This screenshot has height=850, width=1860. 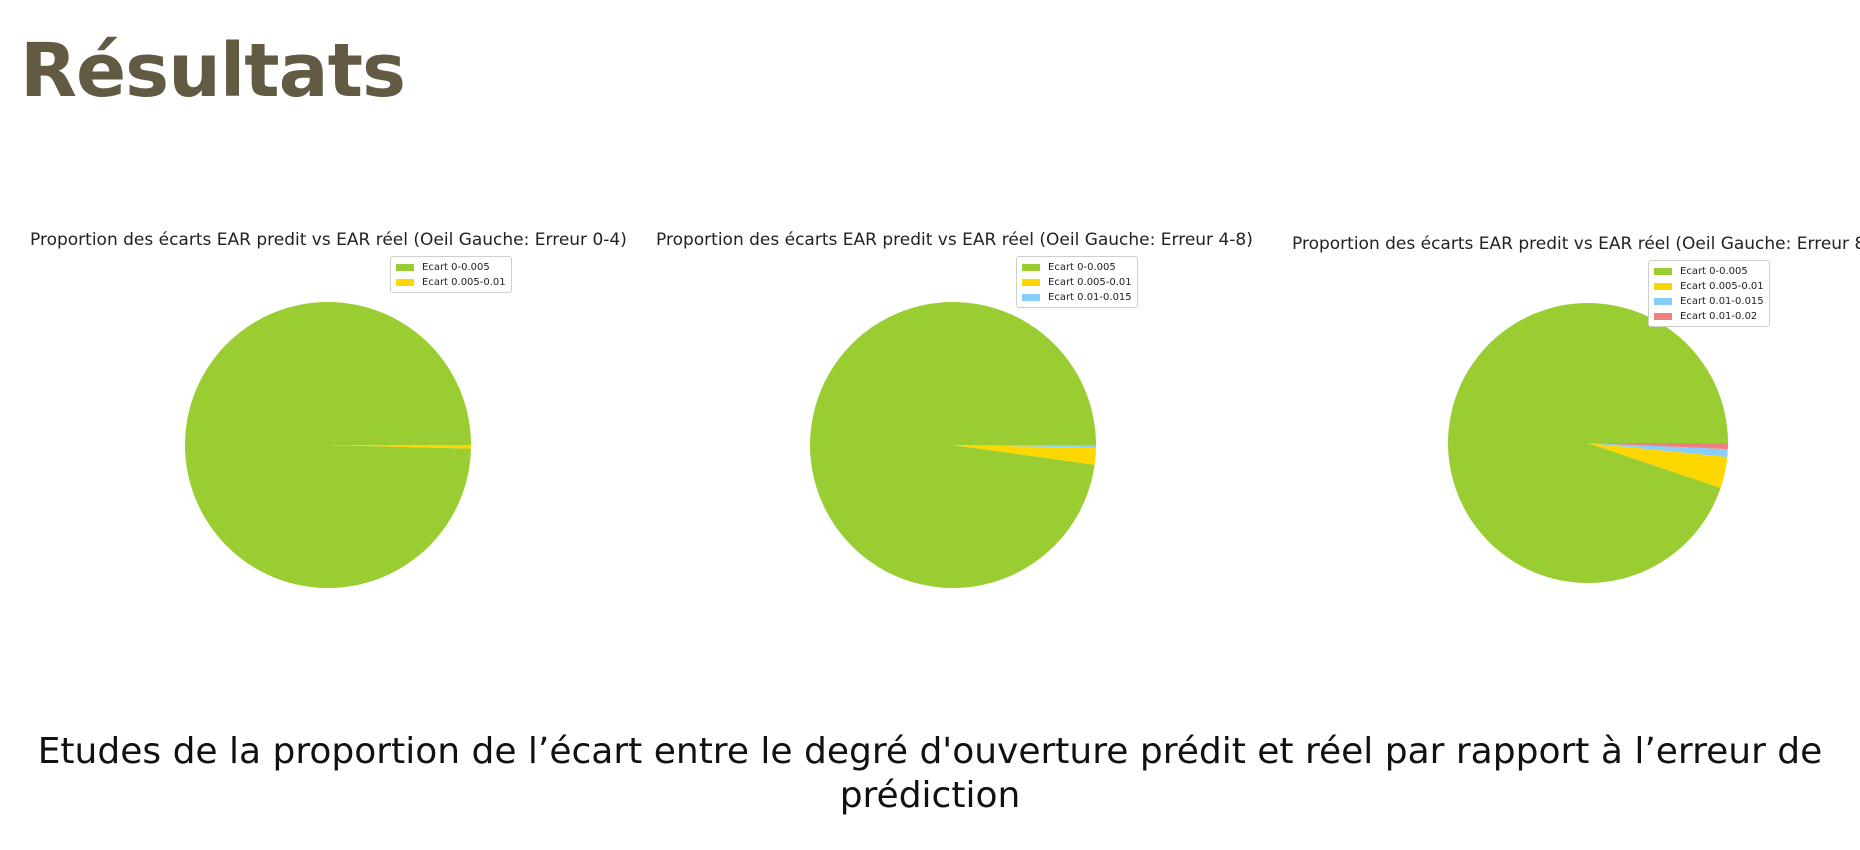 I want to click on chart-legend: Ecart 0-0.005 Ecart 0.005-0.01, so click(x=451, y=274).